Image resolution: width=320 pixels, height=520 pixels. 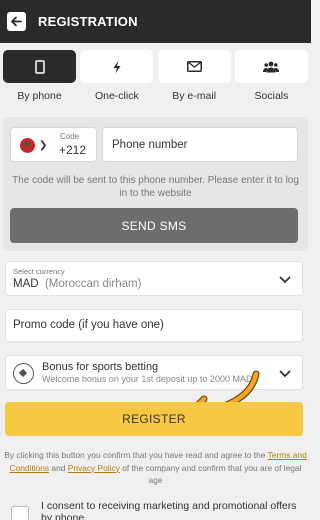 I want to click on page-title: REGISTRATION, so click(x=88, y=21).